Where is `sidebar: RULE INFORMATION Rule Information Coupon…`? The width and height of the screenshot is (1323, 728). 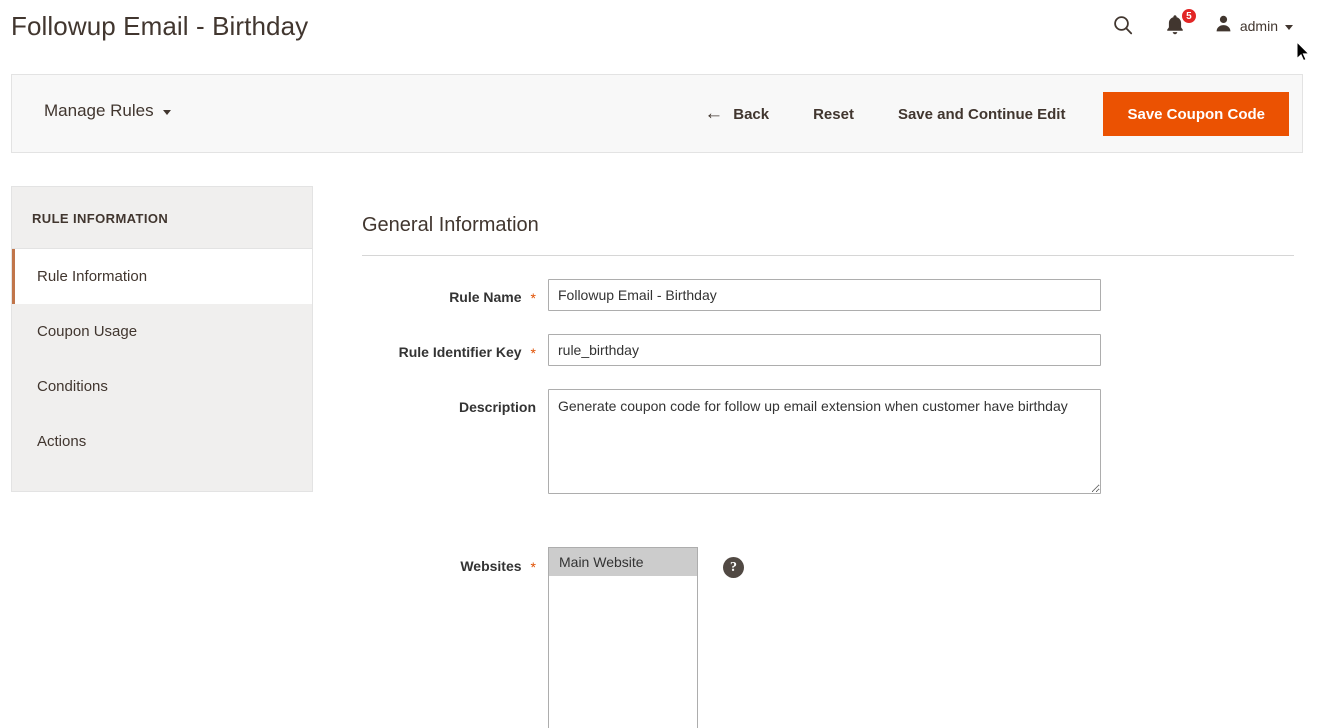 sidebar: RULE INFORMATION Rule Information Coupon… is located at coordinates (162, 339).